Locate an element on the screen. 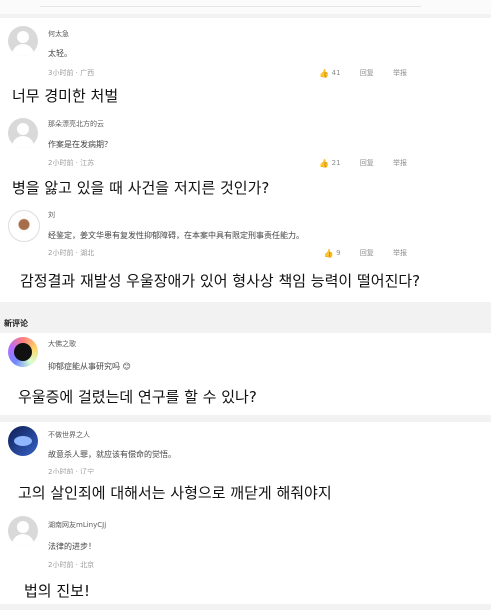 This screenshot has height=610, width=491. top-divider is located at coordinates (245, 7).